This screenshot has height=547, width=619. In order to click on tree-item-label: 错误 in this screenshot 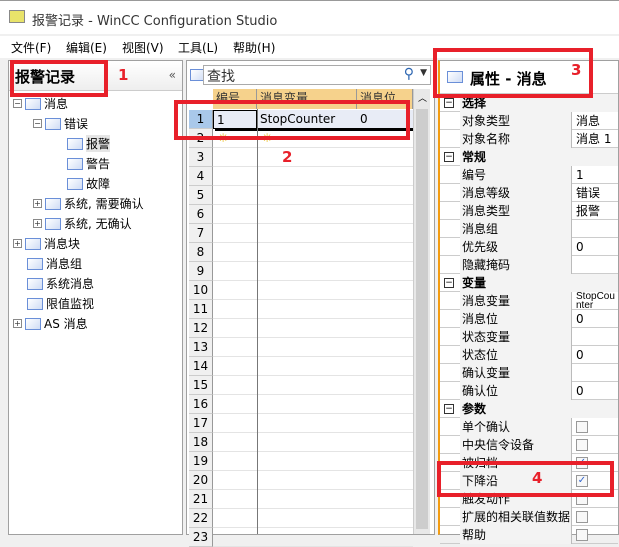, I will do `click(76, 124)`.